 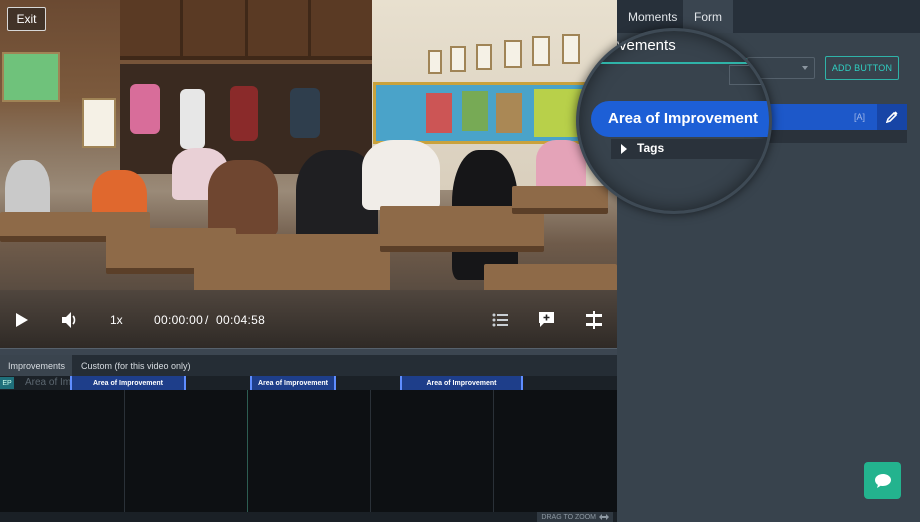 I want to click on playback-speed: 1x, so click(x=116, y=320).